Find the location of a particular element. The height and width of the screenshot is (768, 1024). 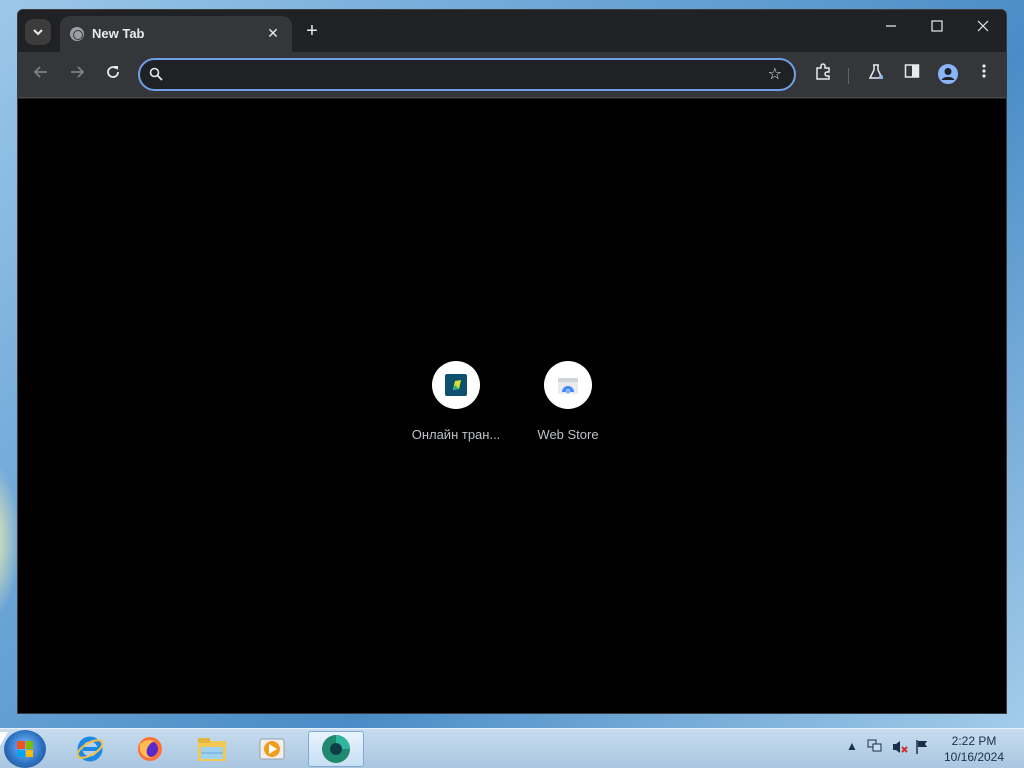

shortcut-tile: Web Store is located at coordinates (568, 401).